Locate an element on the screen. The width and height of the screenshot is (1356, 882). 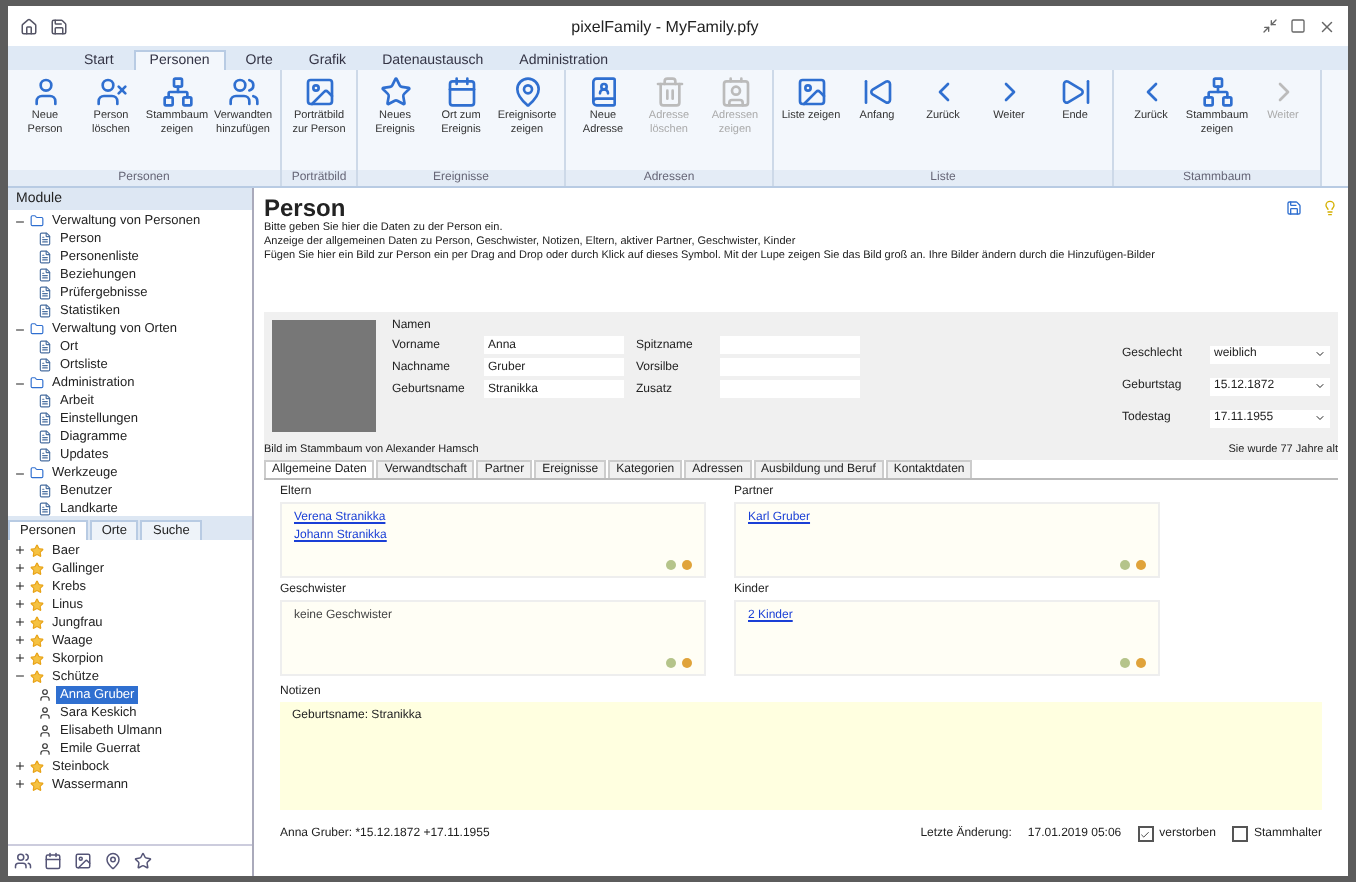
minimize-icon is located at coordinates (1270, 26).